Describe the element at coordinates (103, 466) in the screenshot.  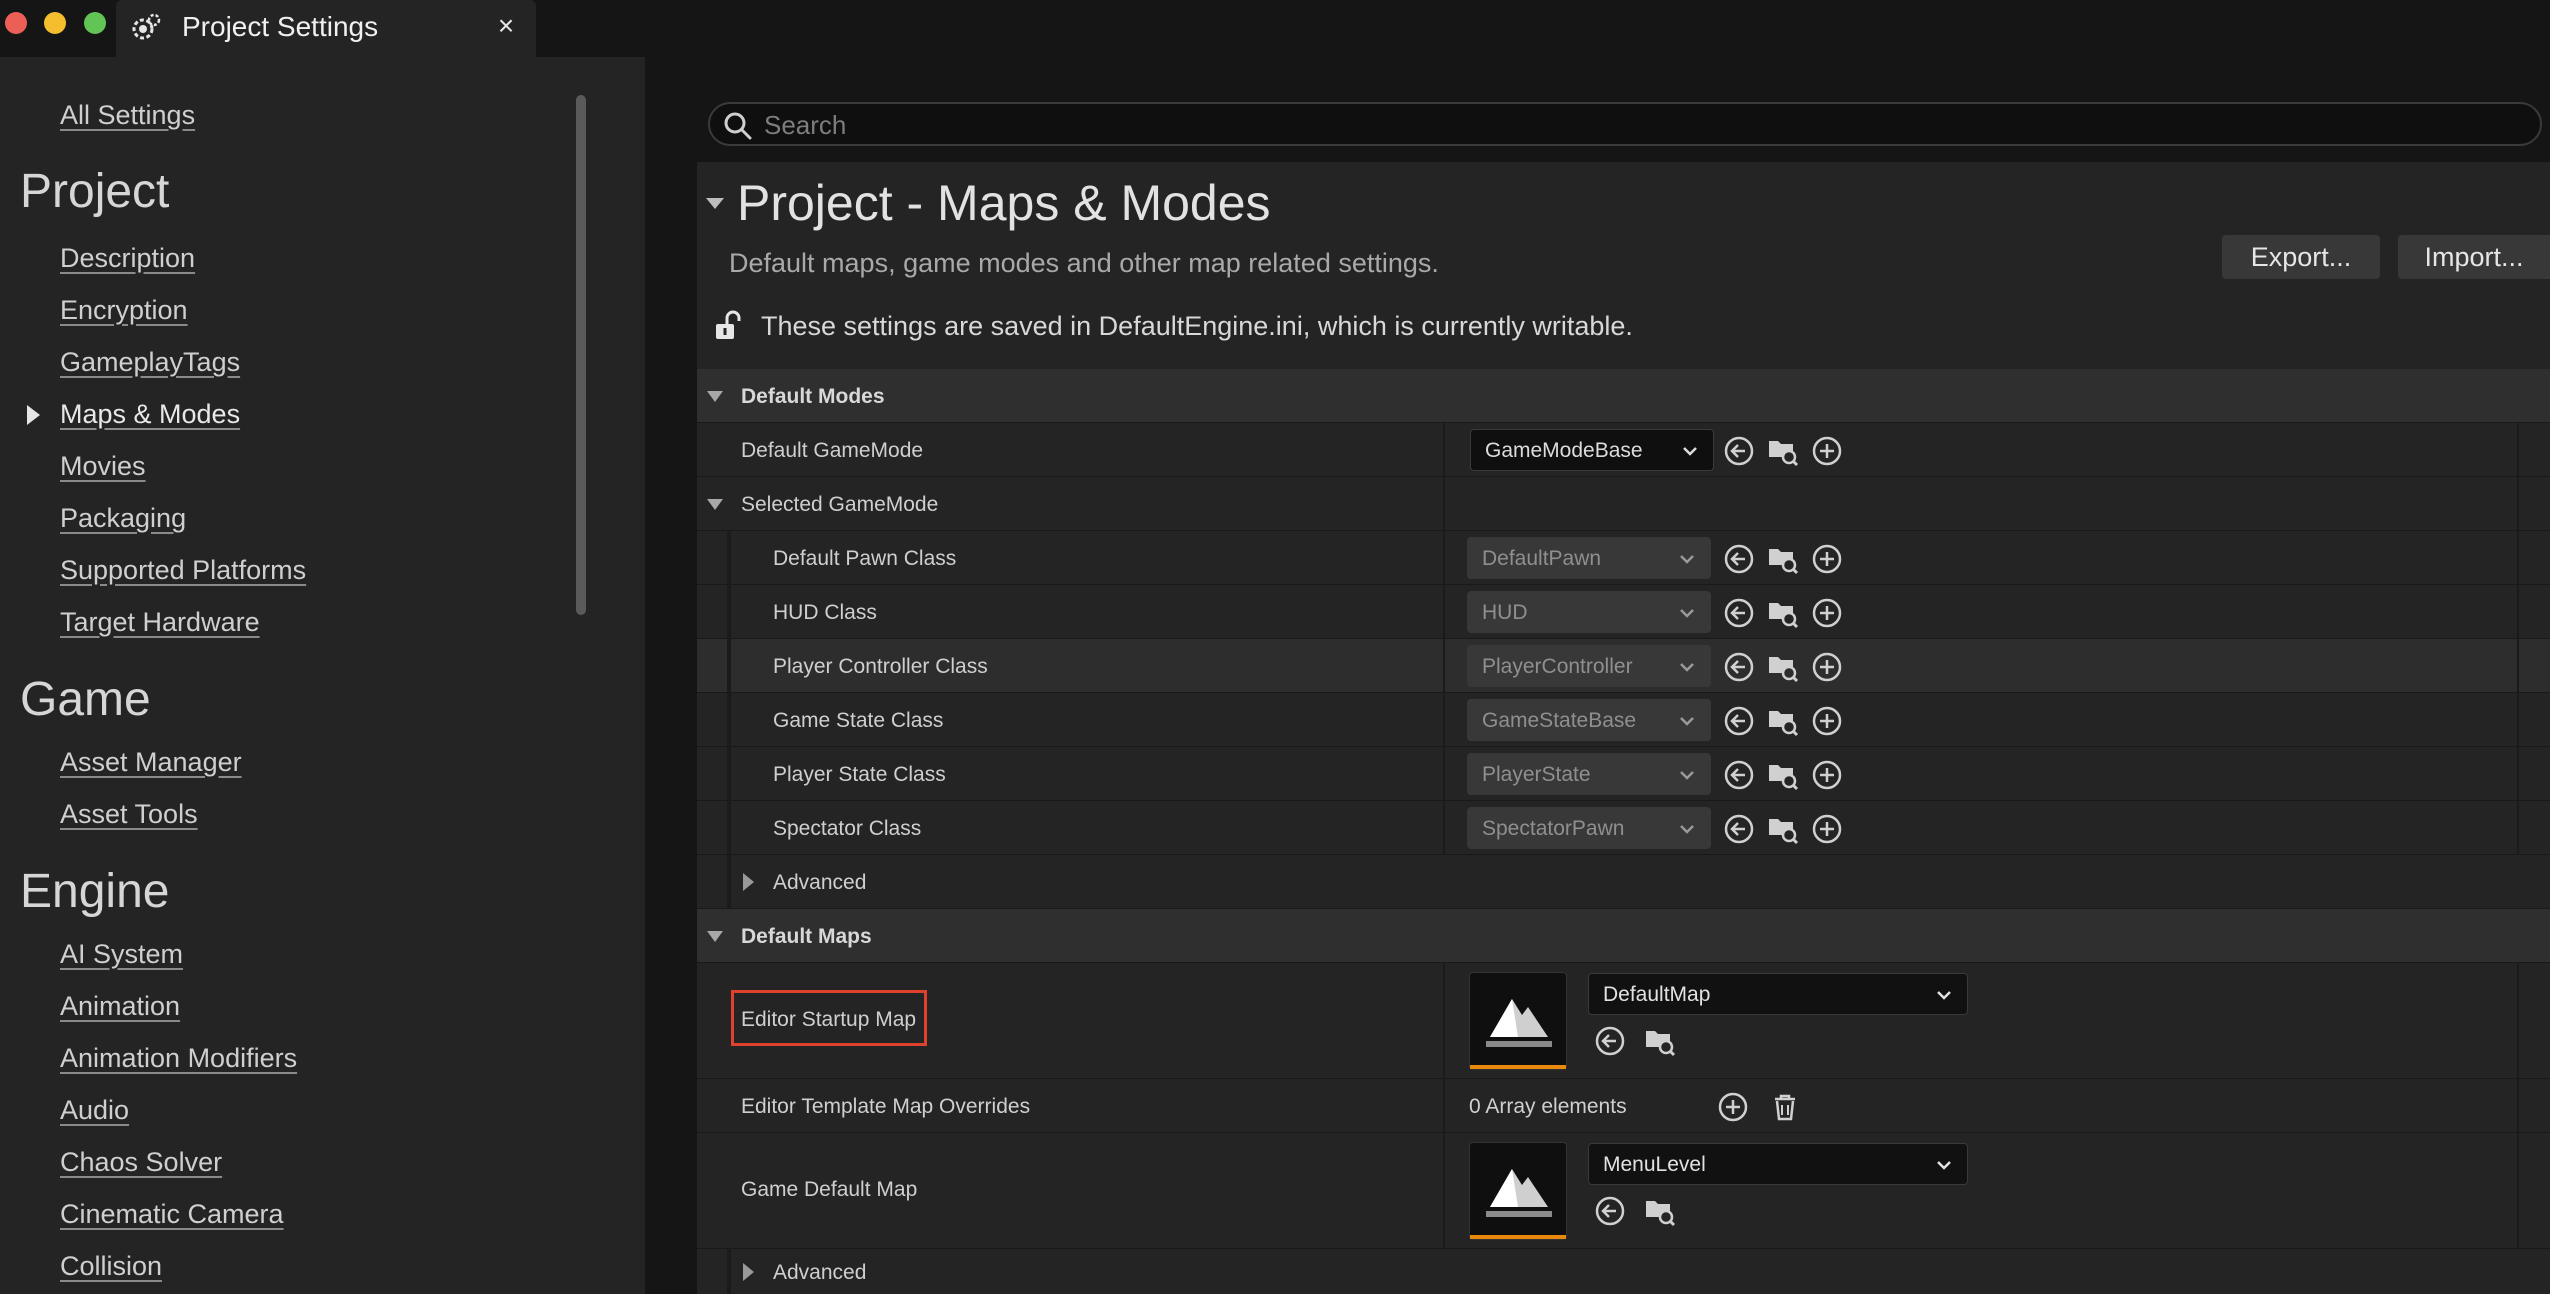
I see `sidebar-item-movies: Movies` at that location.